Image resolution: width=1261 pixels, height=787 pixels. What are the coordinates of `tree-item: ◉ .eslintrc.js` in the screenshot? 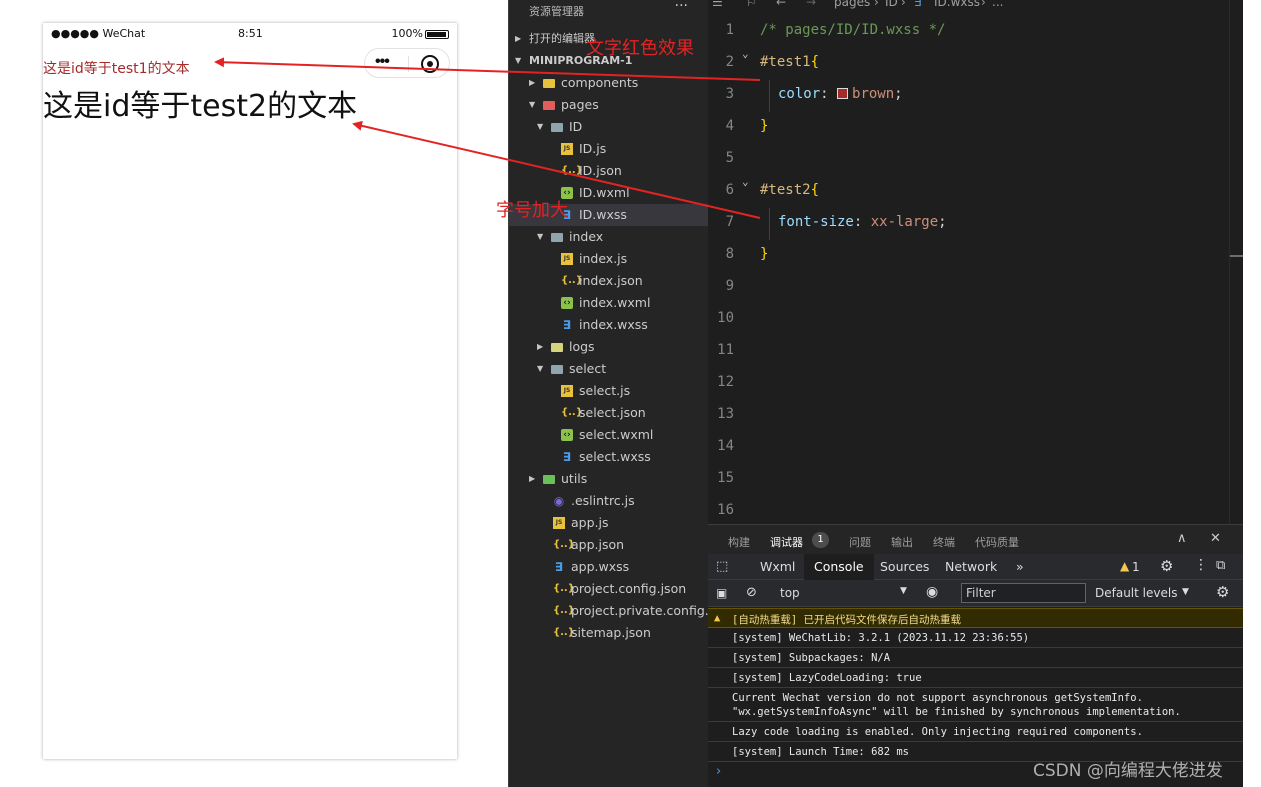 It's located at (609, 501).